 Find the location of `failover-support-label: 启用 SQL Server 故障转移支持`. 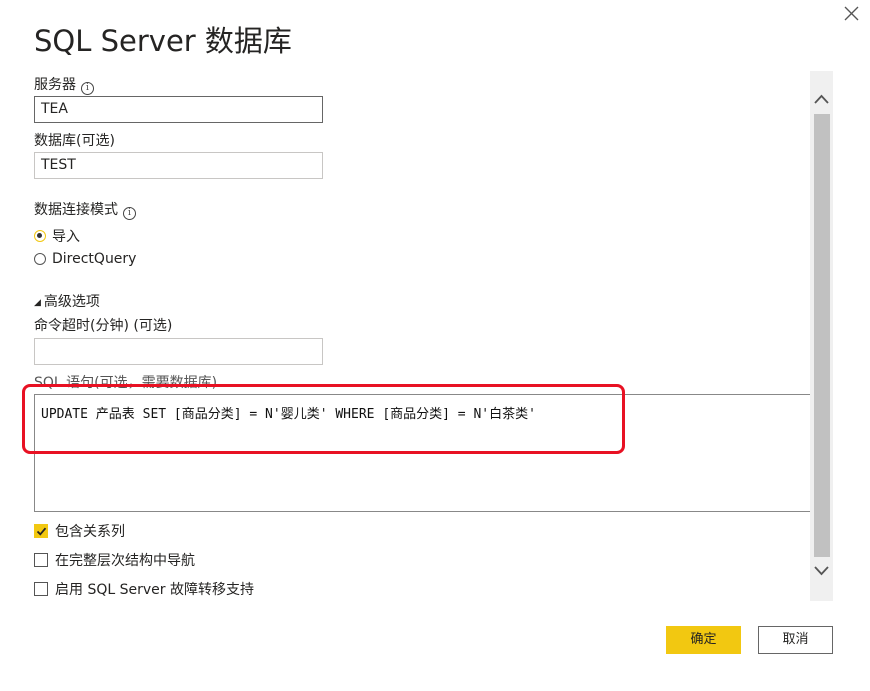

failover-support-label: 启用 SQL Server 故障转移支持 is located at coordinates (154, 590).